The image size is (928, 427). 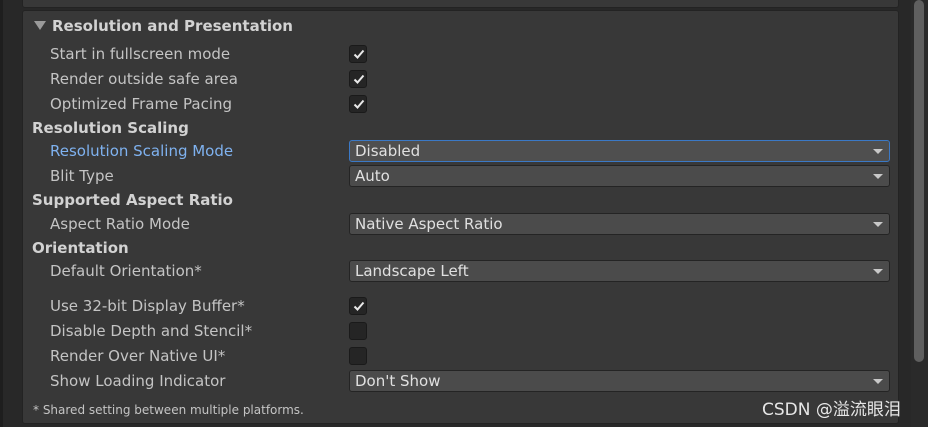 What do you see at coordinates (388, 151) in the screenshot?
I see `resolution-scaling-mode-value: Disabled` at bounding box center [388, 151].